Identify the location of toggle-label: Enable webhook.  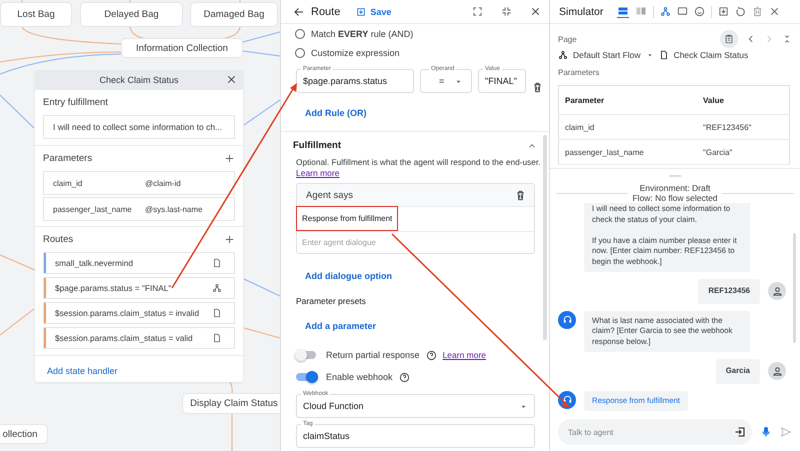
(359, 377).